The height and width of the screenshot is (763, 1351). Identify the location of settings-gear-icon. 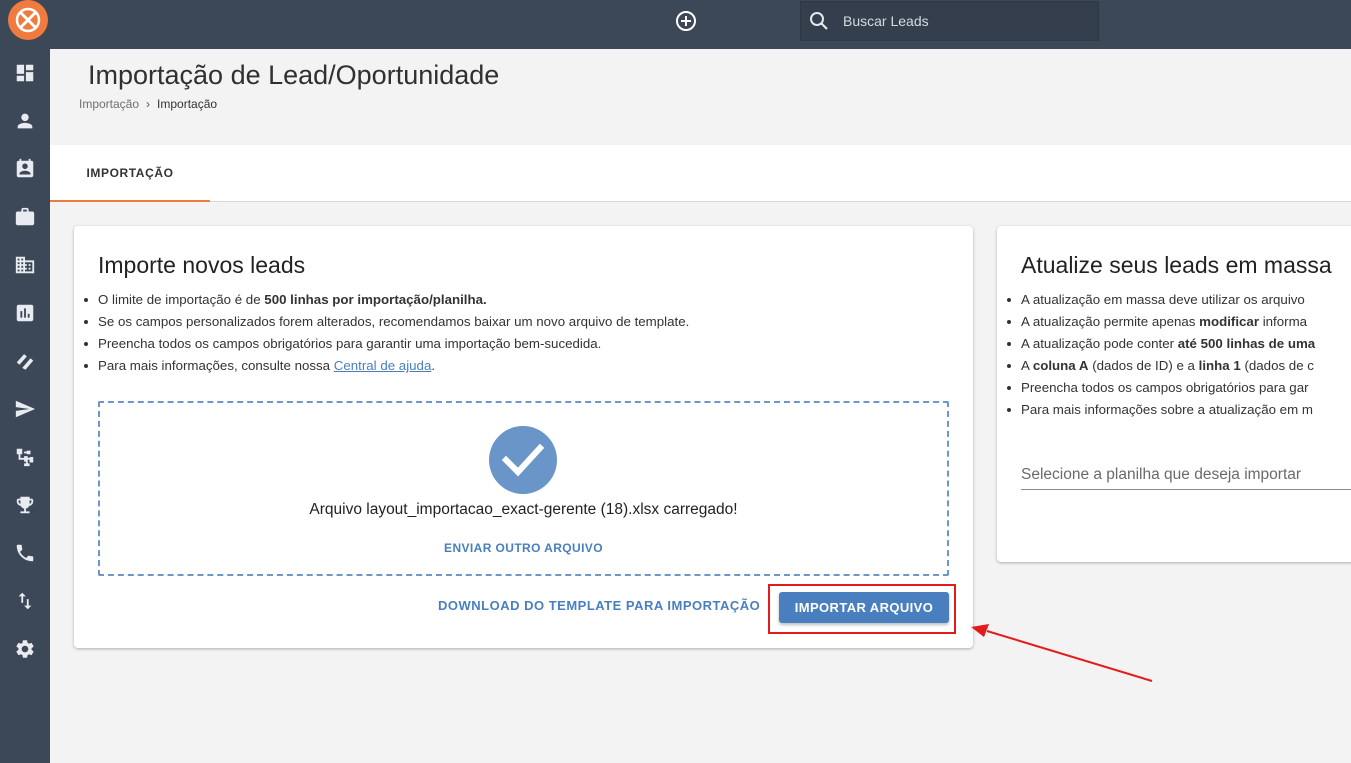
(25, 649).